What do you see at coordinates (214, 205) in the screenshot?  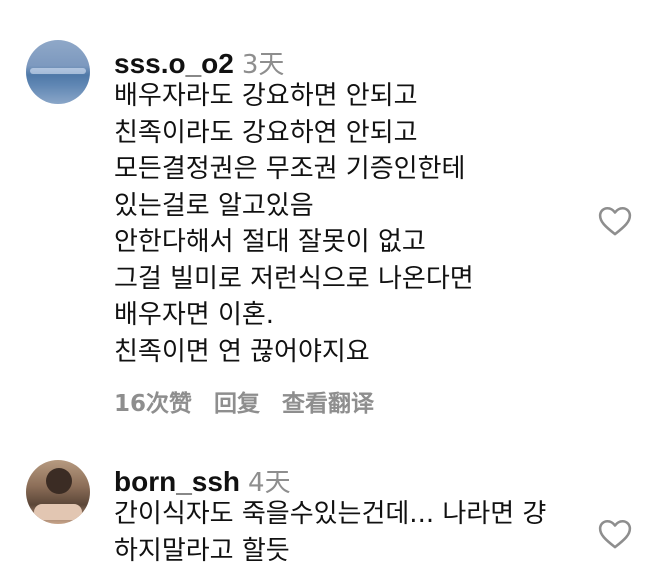 I see `comment-line: 있는걸로 알고있음` at bounding box center [214, 205].